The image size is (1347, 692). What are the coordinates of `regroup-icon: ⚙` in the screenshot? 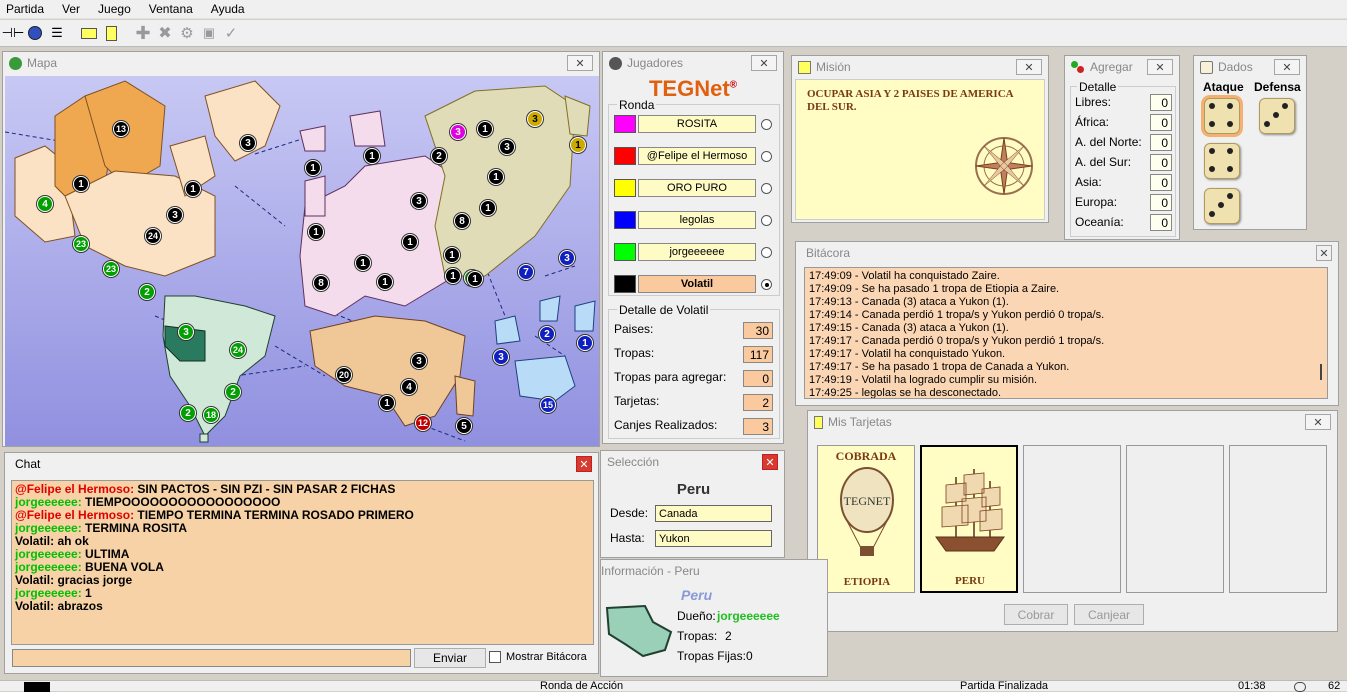 It's located at (187, 33).